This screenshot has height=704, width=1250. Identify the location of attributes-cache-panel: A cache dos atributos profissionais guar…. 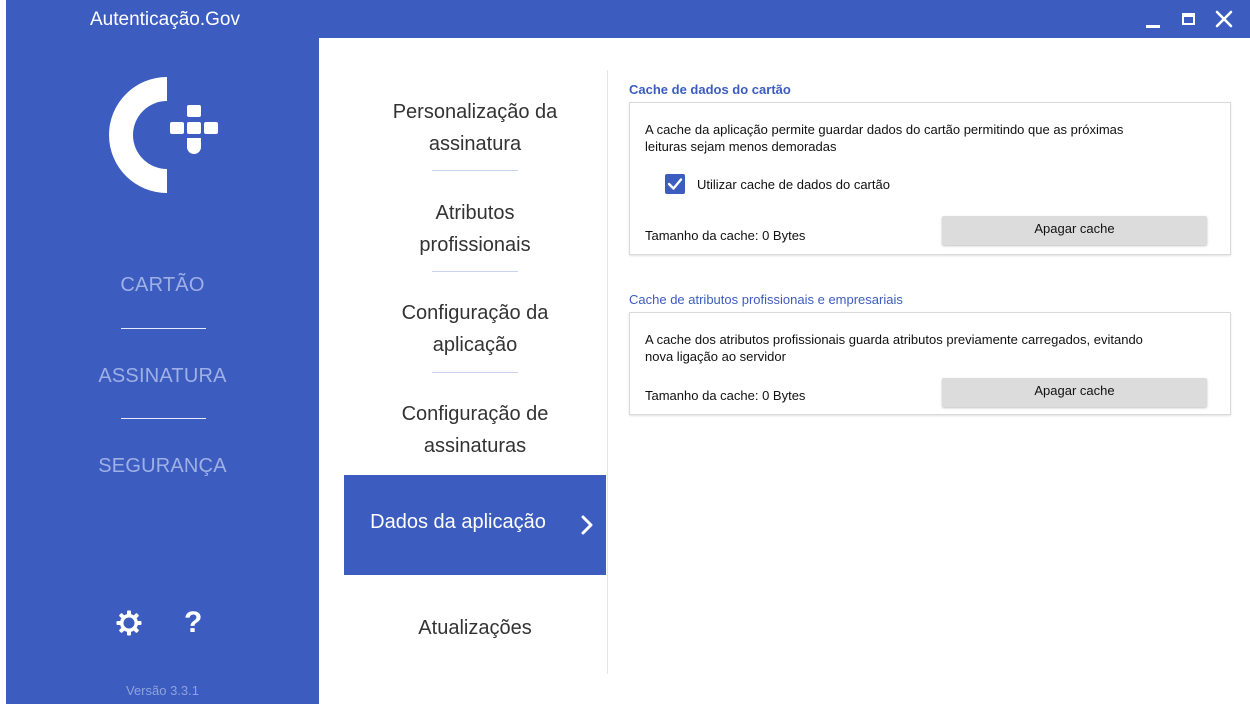
(930, 363).